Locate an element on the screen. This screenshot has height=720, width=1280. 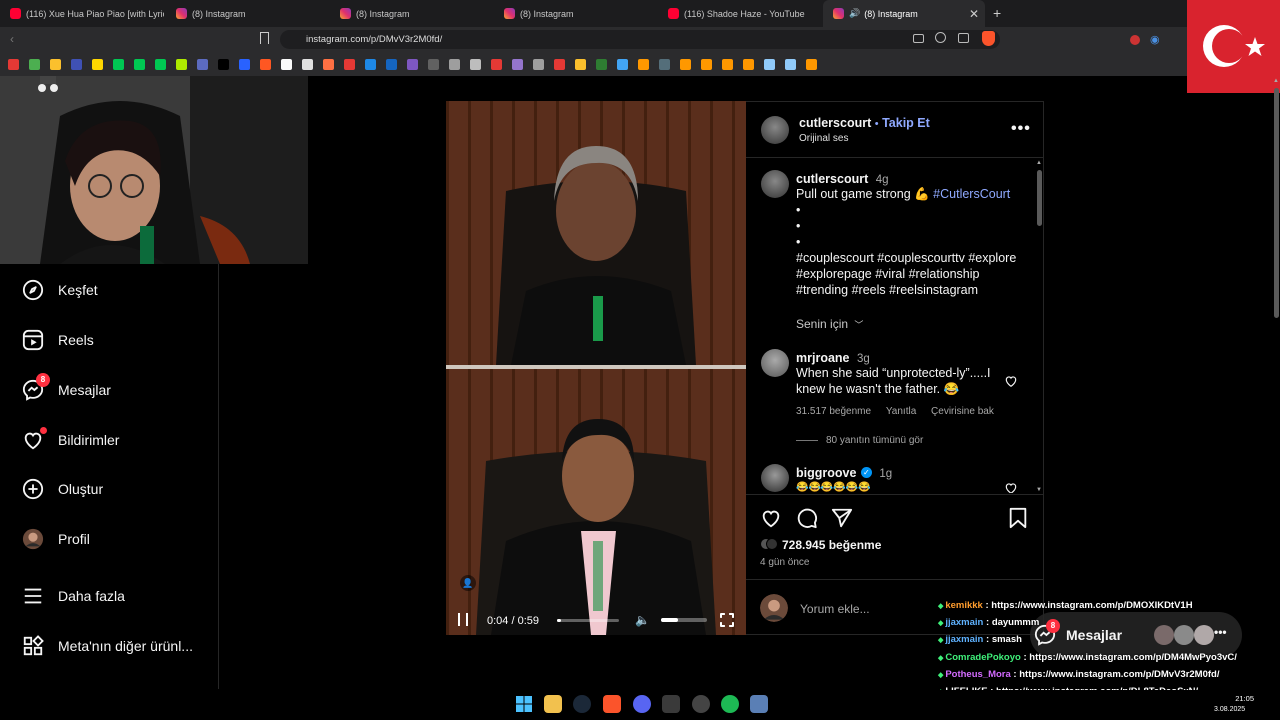
tab-youtube-1: (116) Xue Hua Piao Piao [with Lyrics] is located at coordinates (82, 13).